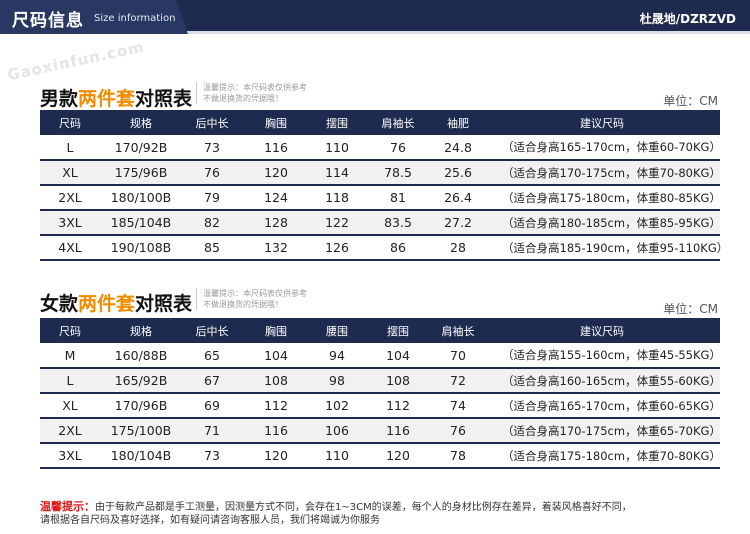  Describe the element at coordinates (458, 381) in the screenshot. I see `table-cell: 72` at that location.